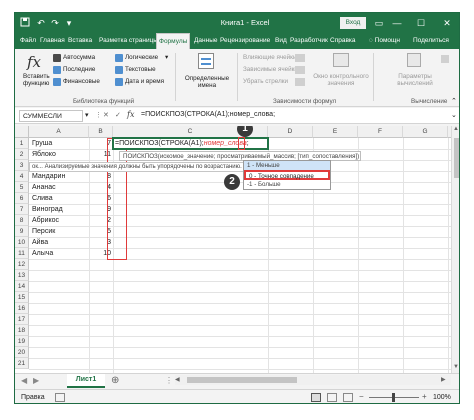  What do you see at coordinates (456, 129) in the screenshot?
I see `scroll-up-icon: ▲` at bounding box center [456, 129].